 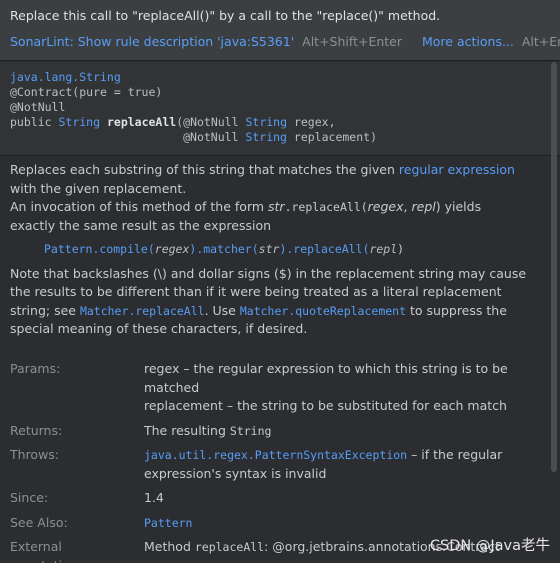 I want to click on vertical-scrollbar, so click(x=554, y=267).